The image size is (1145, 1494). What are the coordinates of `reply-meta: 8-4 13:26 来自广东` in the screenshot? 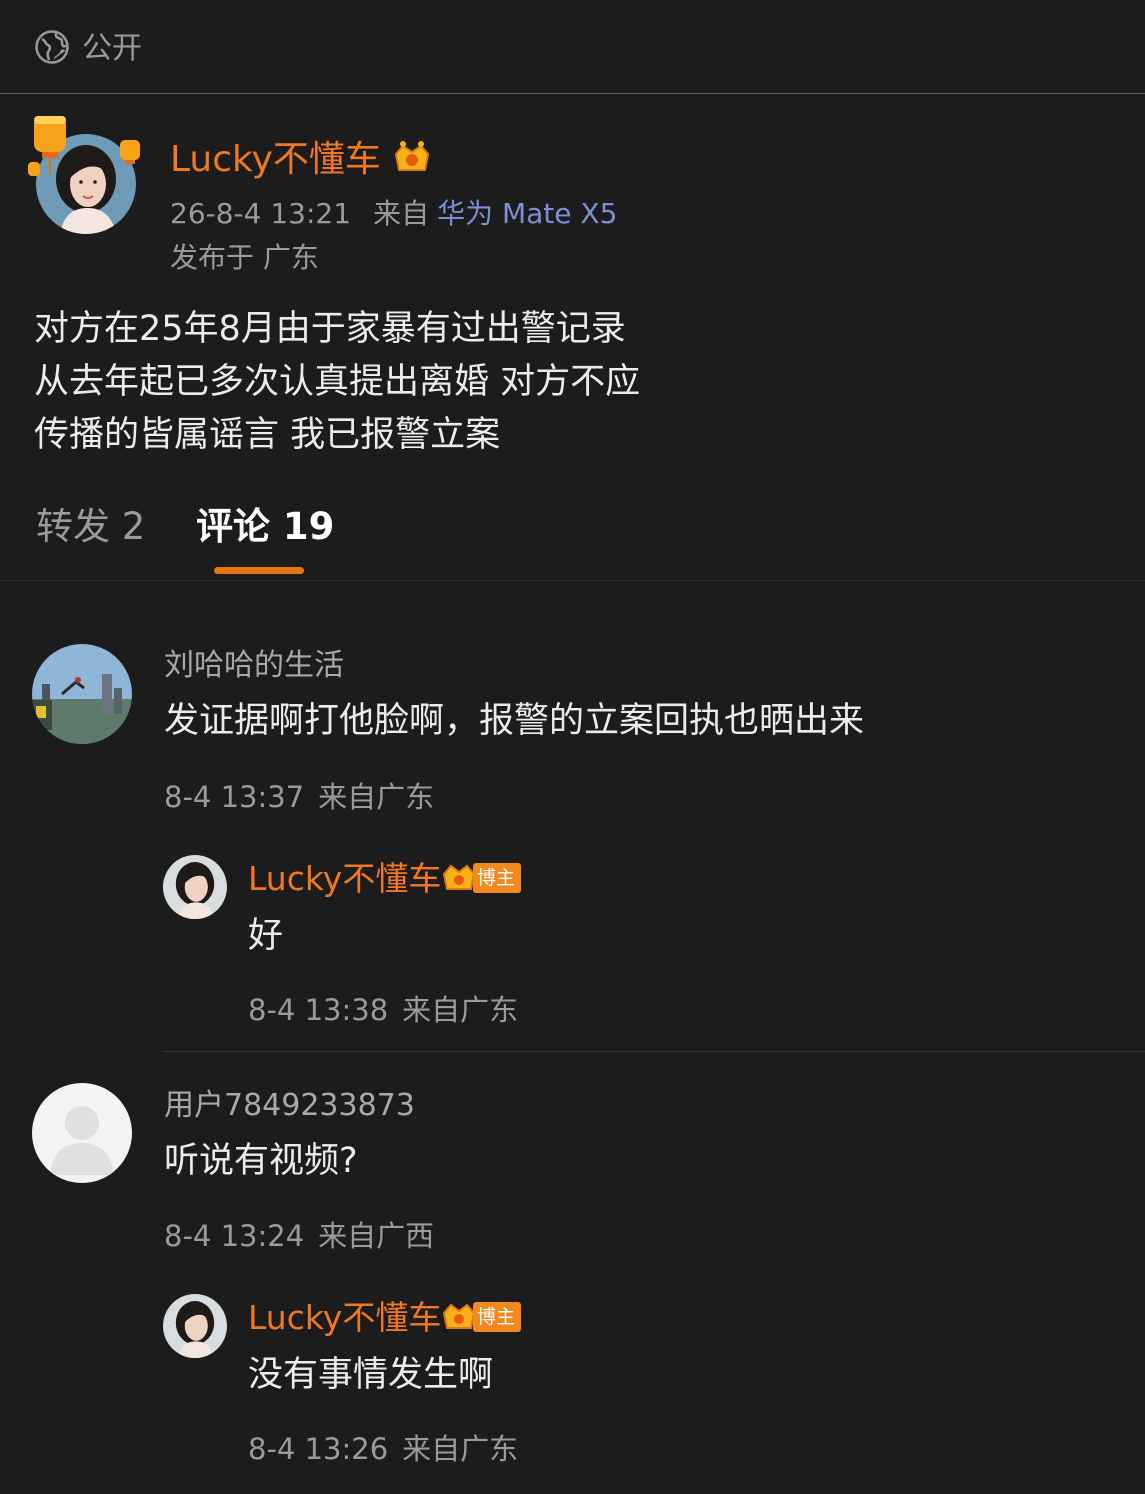 It's located at (383, 1449).